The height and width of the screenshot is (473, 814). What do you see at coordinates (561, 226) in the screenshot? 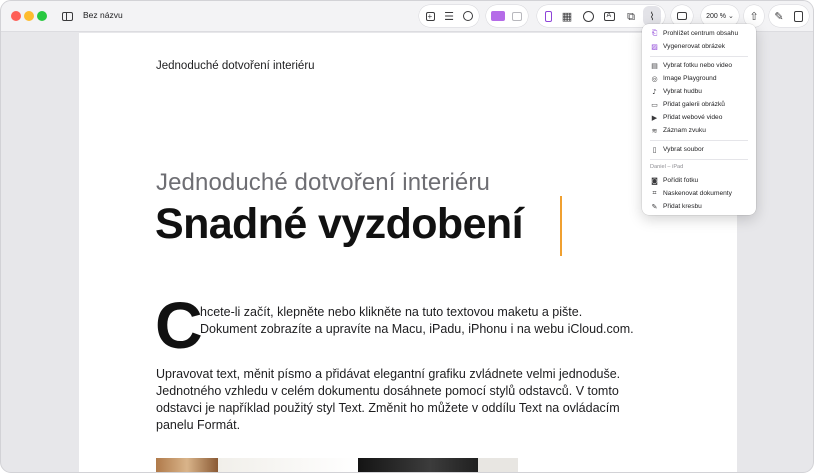
I see `text-cursor` at bounding box center [561, 226].